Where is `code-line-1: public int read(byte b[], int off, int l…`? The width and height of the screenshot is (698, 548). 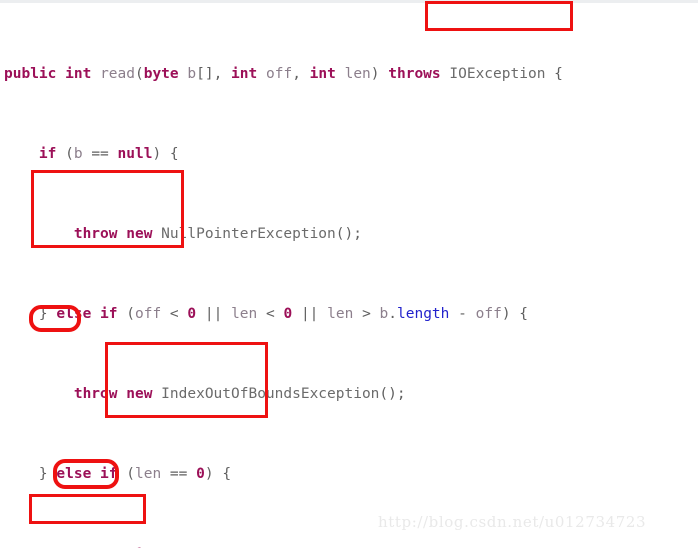 code-line-1: public int read(byte b[], int off, int l… is located at coordinates (283, 74).